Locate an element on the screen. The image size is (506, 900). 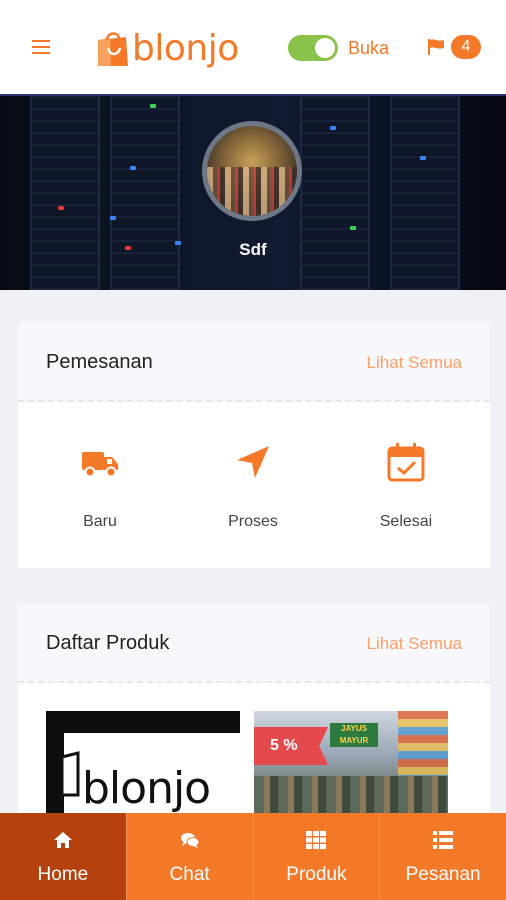
calendar-check-icon is located at coordinates (406, 462).